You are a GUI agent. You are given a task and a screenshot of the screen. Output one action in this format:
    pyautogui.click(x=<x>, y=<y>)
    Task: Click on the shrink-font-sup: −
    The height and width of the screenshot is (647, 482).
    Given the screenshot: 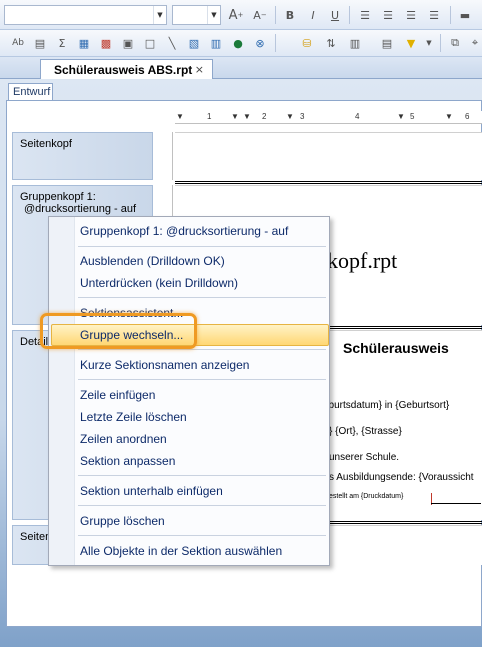 What is the action you would take?
    pyautogui.click(x=263, y=15)
    